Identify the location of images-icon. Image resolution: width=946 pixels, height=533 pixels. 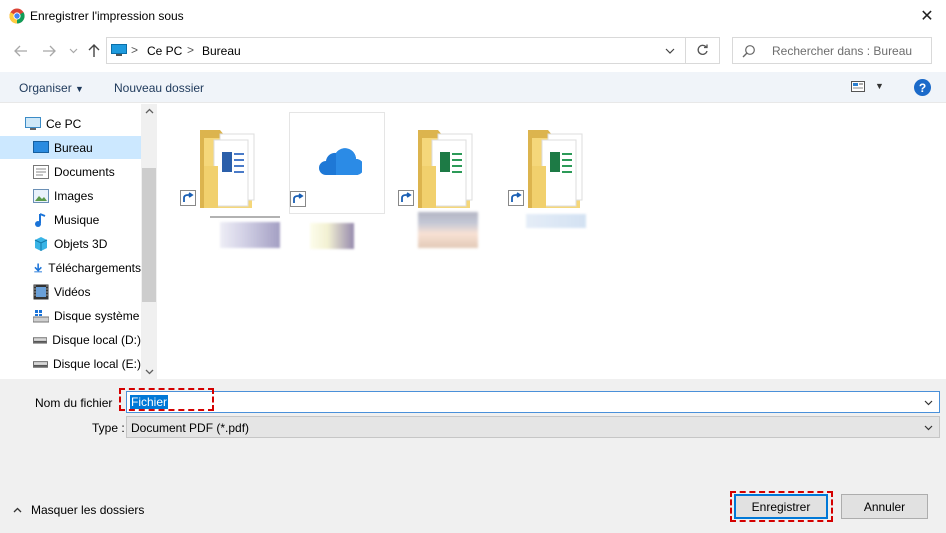
(41, 195).